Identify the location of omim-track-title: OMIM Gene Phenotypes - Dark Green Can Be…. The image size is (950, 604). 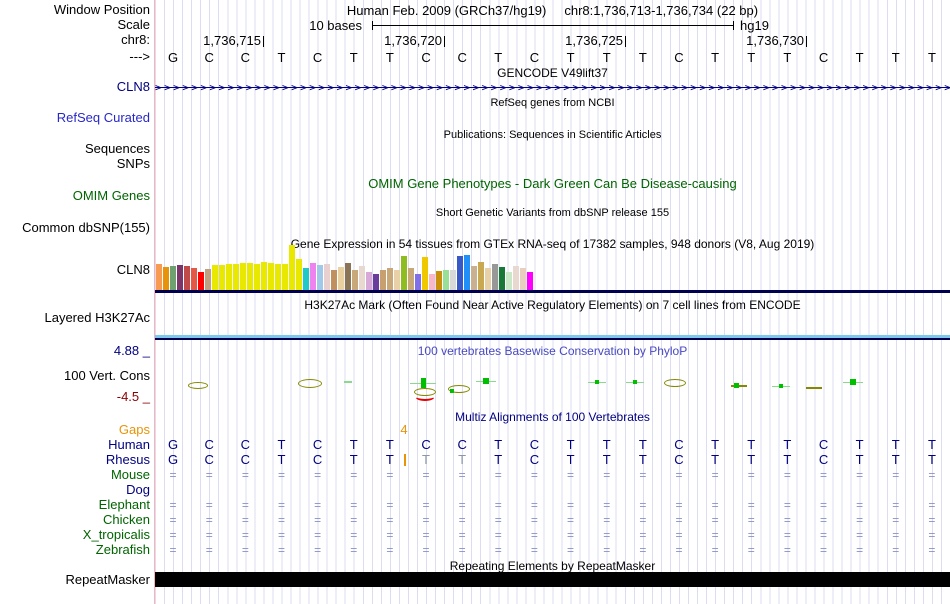
(552, 183).